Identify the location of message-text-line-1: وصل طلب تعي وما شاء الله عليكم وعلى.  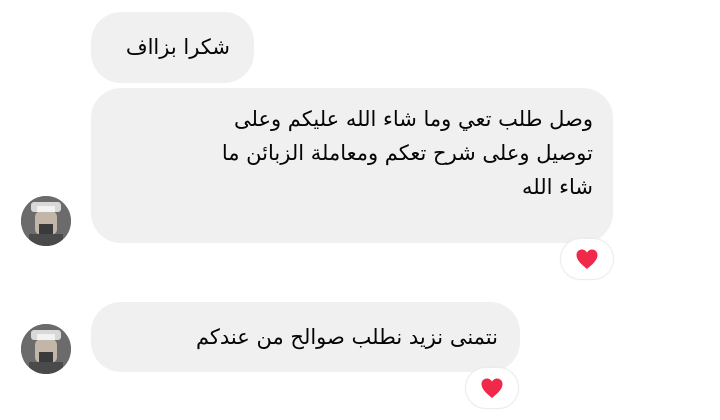
(413, 119).